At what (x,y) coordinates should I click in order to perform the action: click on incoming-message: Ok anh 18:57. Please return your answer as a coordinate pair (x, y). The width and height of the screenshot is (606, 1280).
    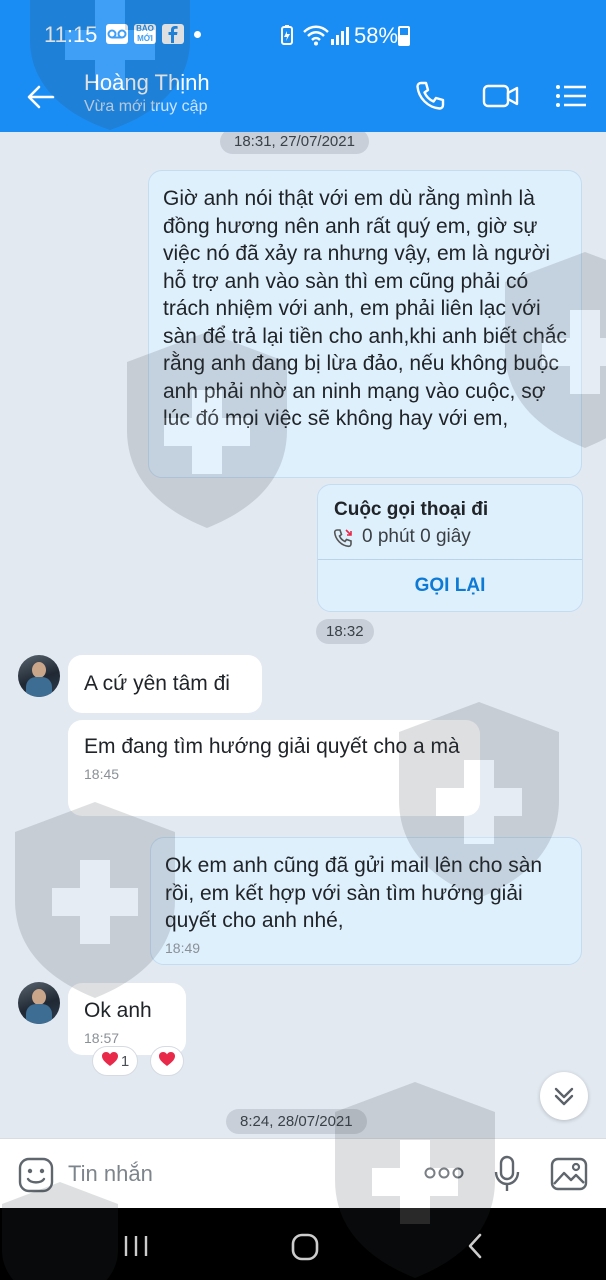
    Looking at the image, I should click on (127, 1019).